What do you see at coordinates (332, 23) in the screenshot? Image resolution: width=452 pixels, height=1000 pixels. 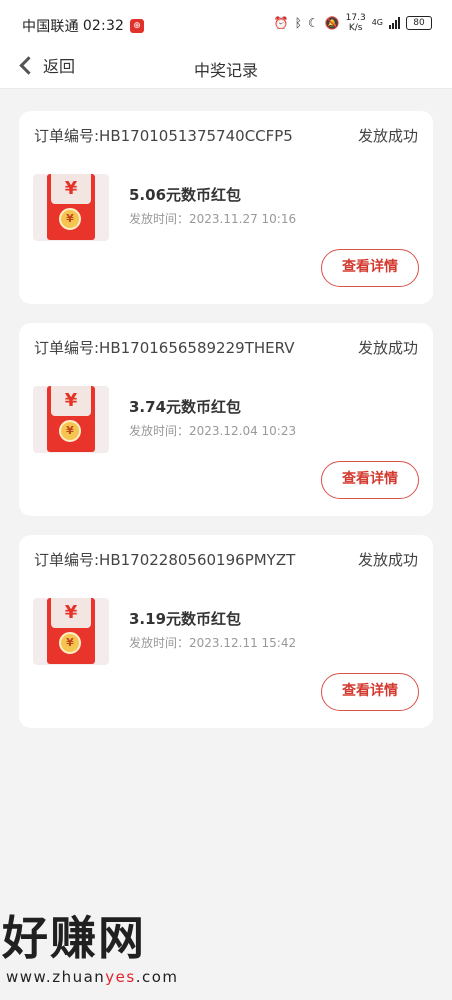 I see `mute-icon: 🔕` at bounding box center [332, 23].